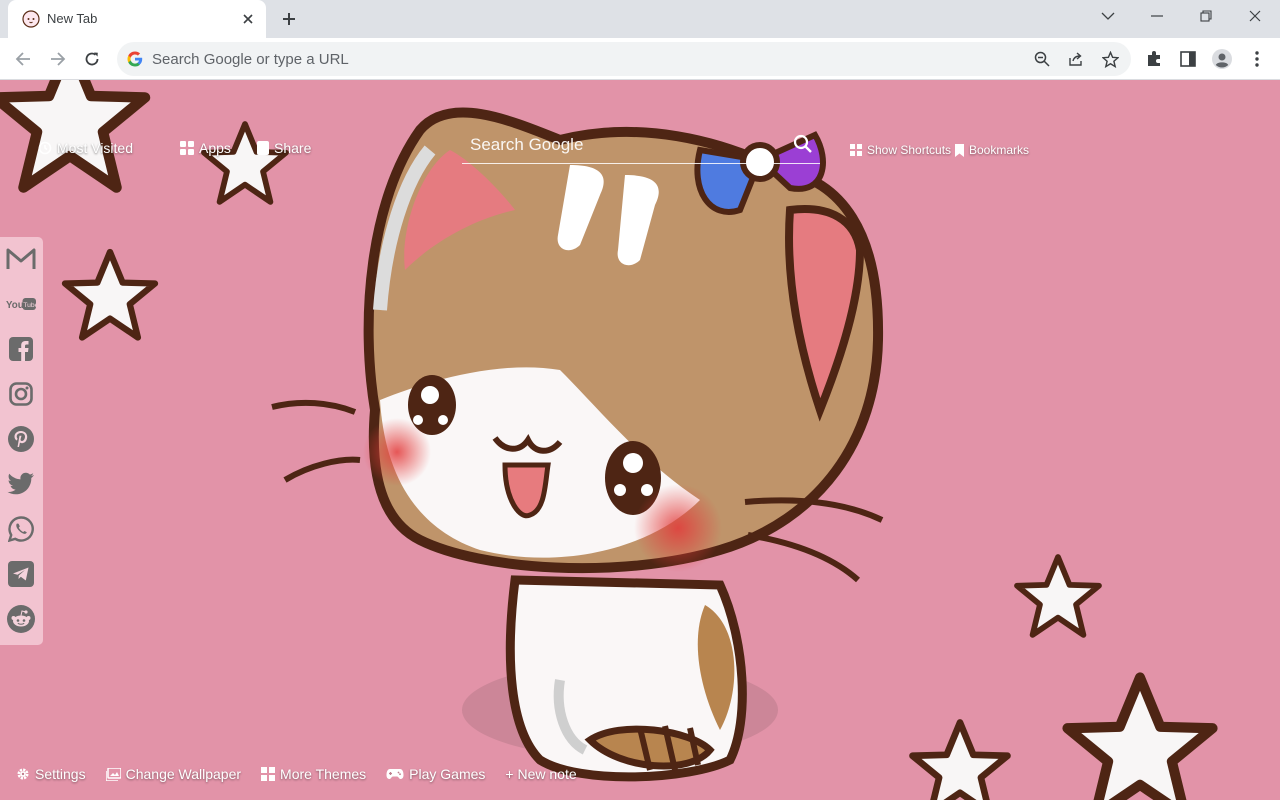 This screenshot has width=1280, height=800. I want to click on apps-grid-icon, so click(187, 148).